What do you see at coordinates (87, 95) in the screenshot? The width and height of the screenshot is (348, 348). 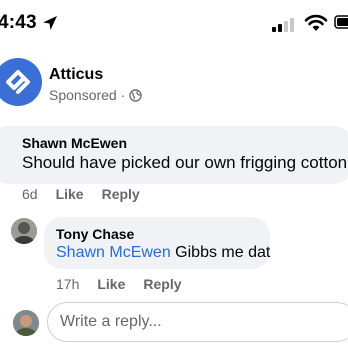 I see `sponsored-text: Sponsored ·` at bounding box center [87, 95].